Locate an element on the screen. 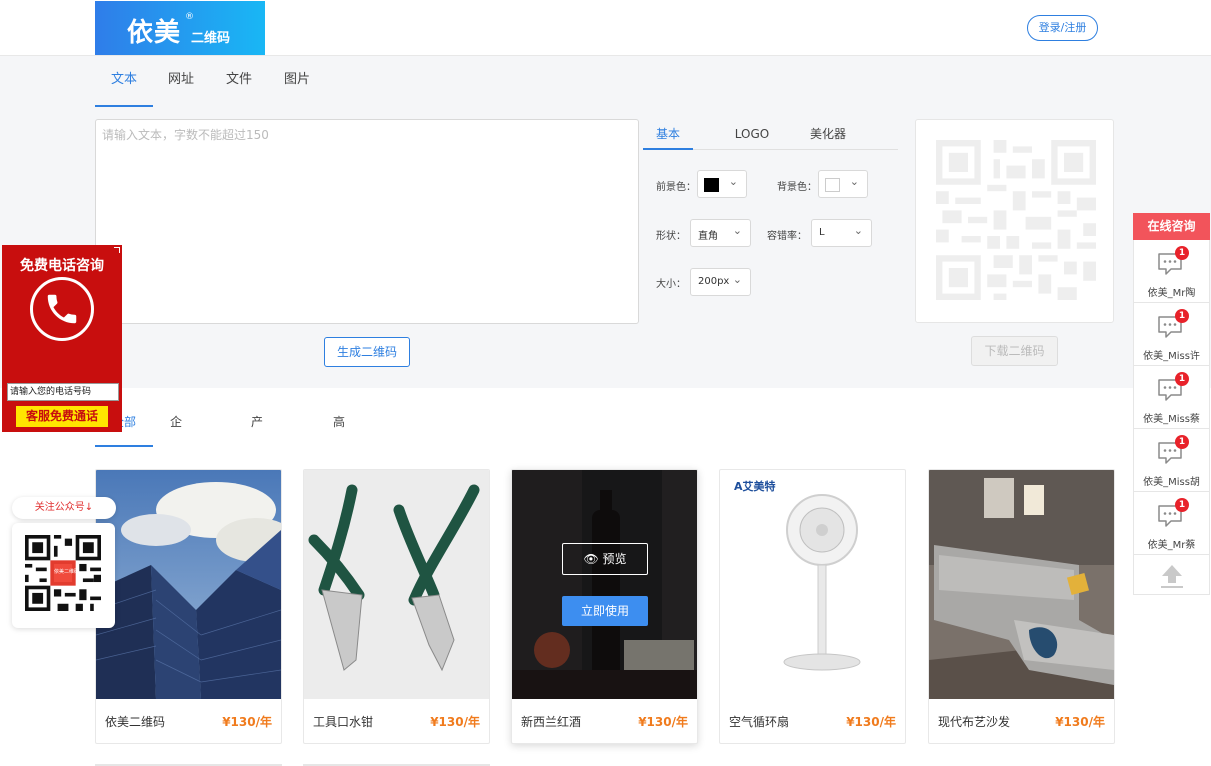  consult-agent: 1 依美_Mr陶 is located at coordinates (1171, 271).